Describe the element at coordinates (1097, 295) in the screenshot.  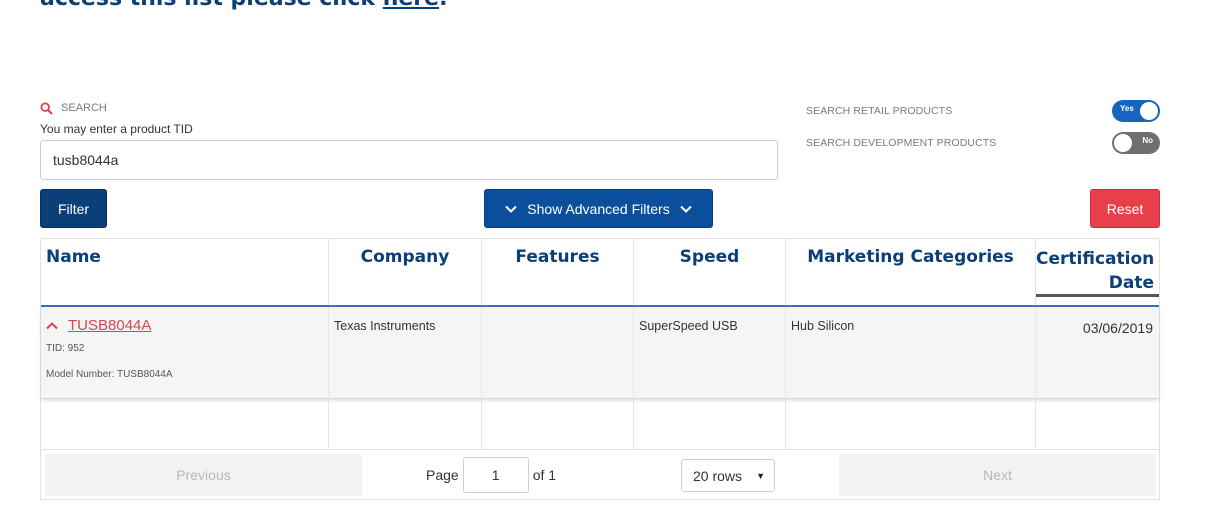
I see `sort-indicator` at that location.